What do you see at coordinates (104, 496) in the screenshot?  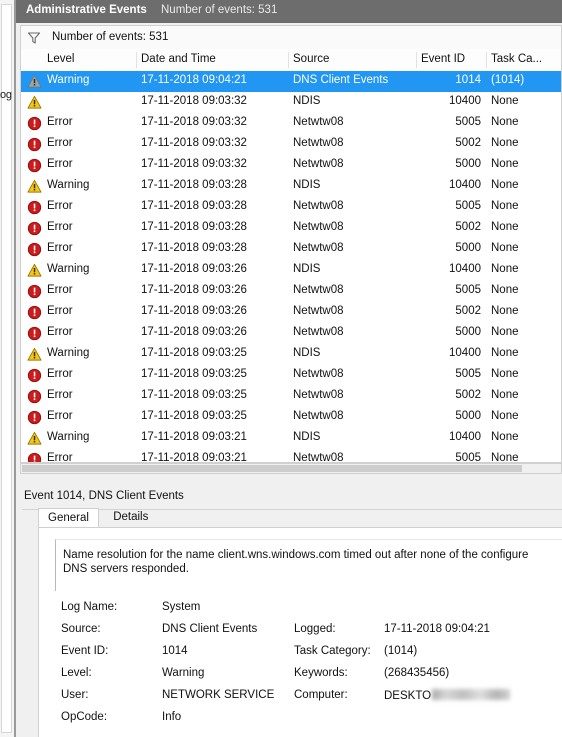 I see `event-detail-title: Event 1014, DNS Client Events` at bounding box center [104, 496].